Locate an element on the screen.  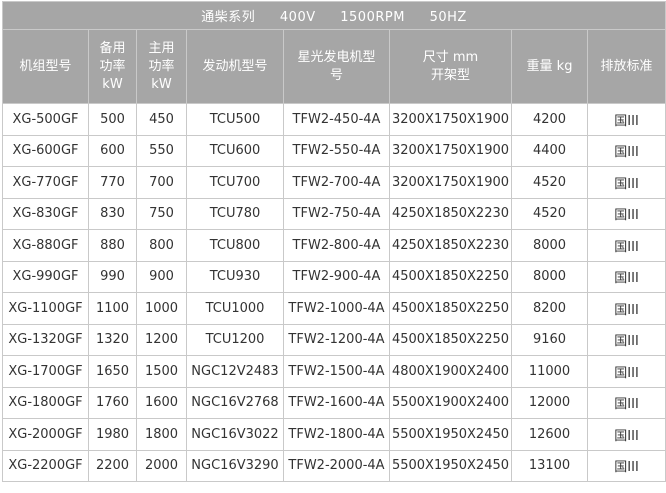
weight-cell: 9160 is located at coordinates (549, 339).